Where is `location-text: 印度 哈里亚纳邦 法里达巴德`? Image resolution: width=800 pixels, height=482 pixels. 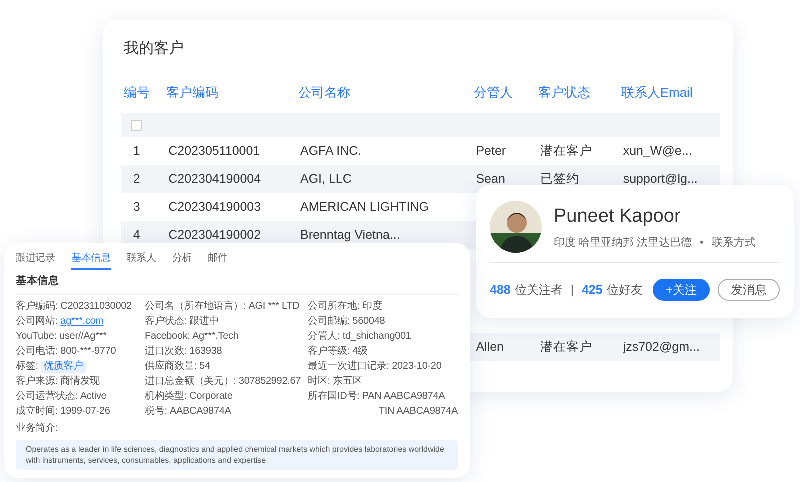 location-text: 印度 哈里亚纳邦 法里达巴德 is located at coordinates (623, 243).